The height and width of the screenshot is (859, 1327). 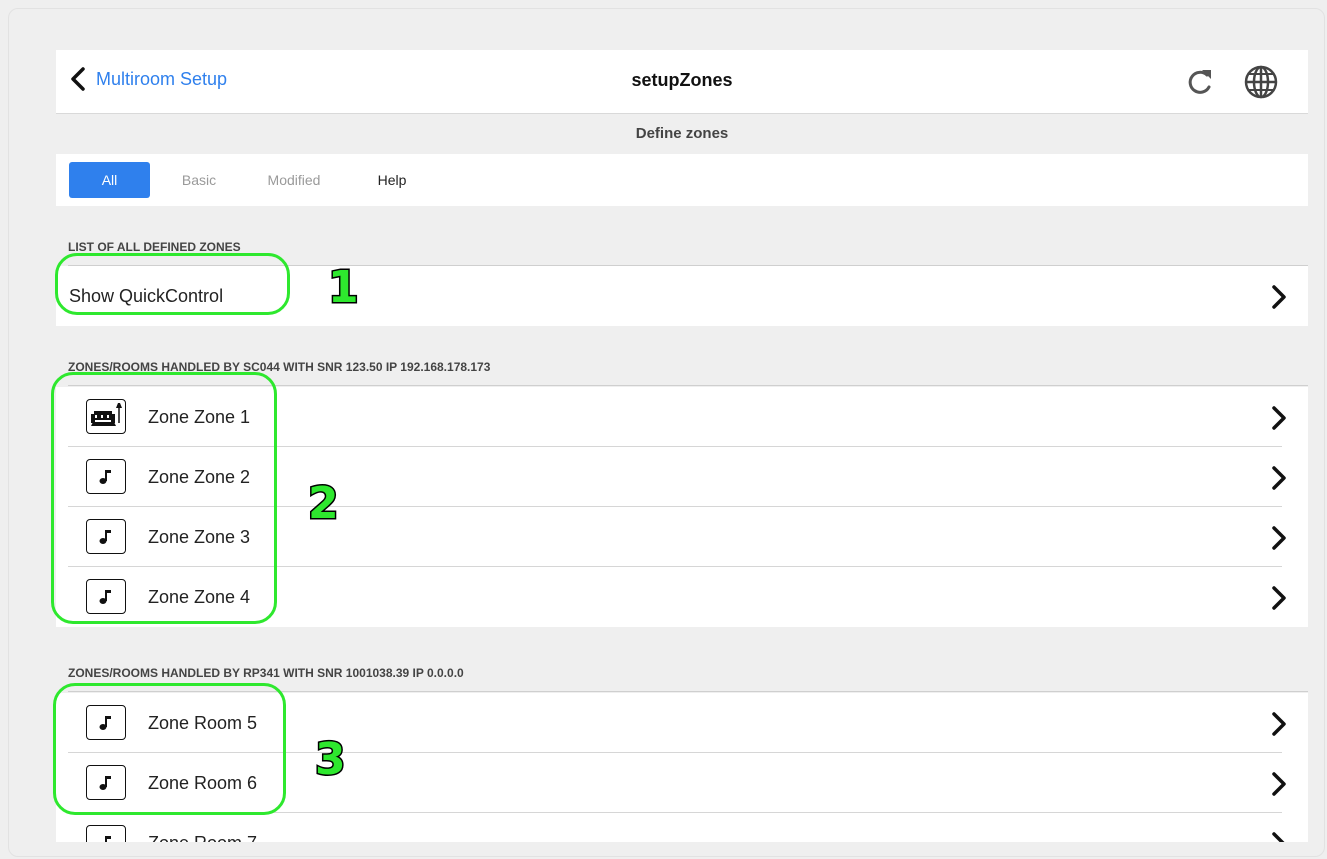 I want to click on row-label: Zone Zone 2, so click(x=199, y=477).